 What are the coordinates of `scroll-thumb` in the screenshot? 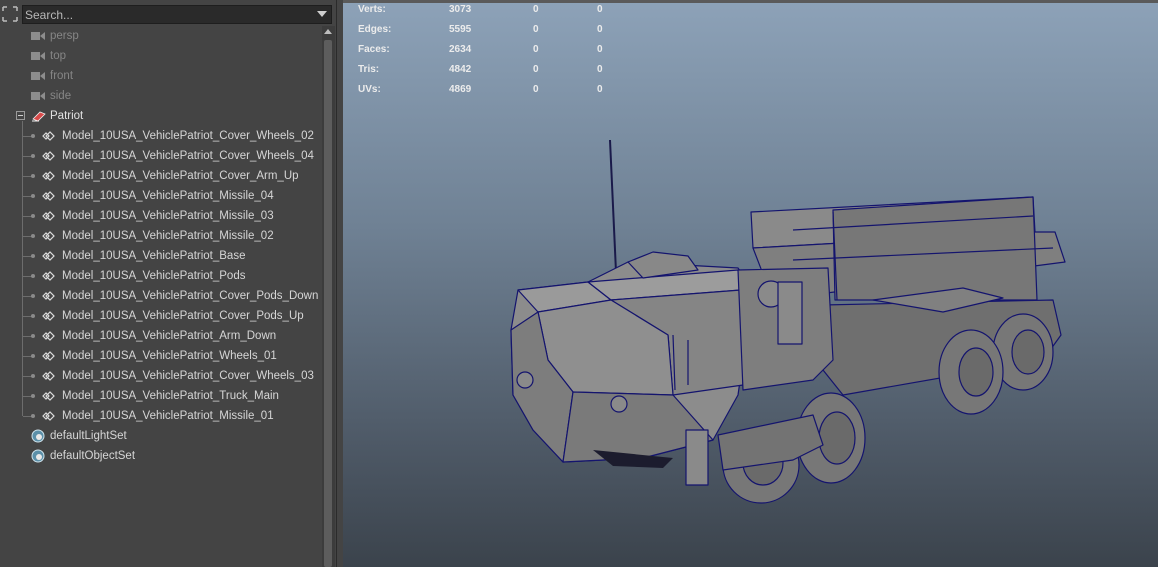 It's located at (328, 303).